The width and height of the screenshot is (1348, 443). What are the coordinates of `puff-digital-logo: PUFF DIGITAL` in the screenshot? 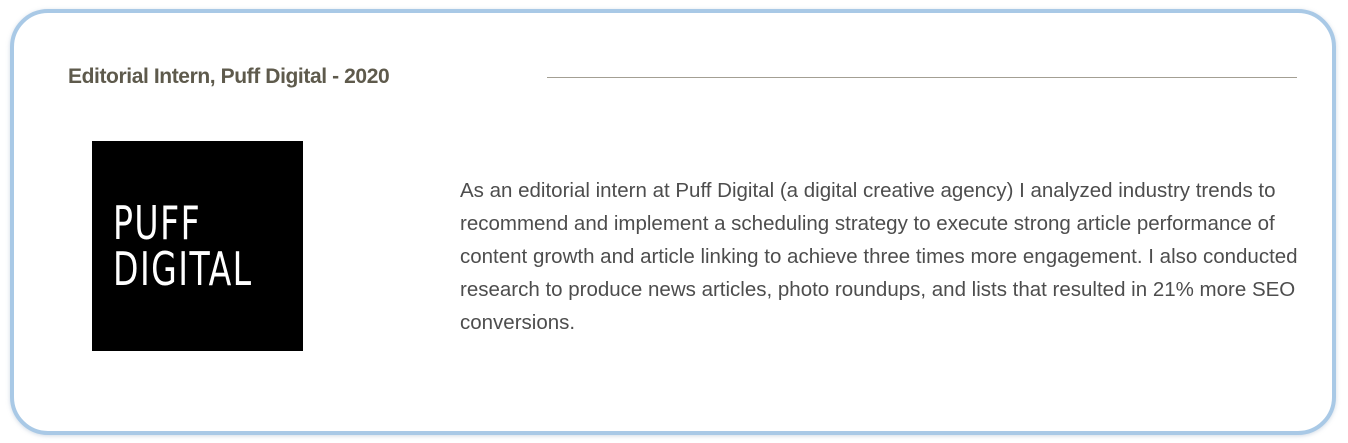 It's located at (197, 246).